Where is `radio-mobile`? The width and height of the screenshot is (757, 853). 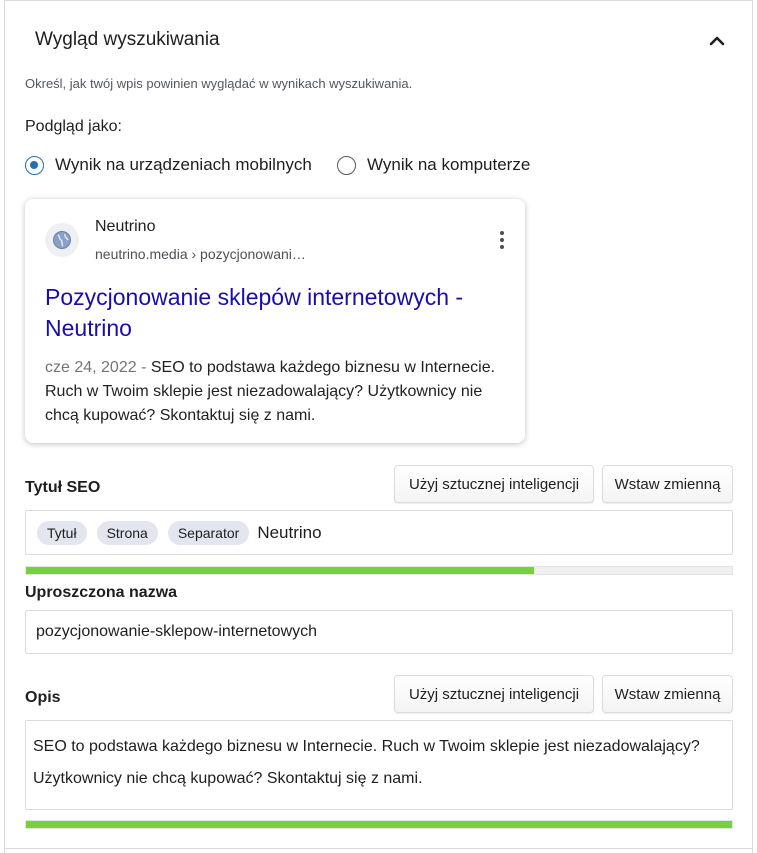
radio-mobile is located at coordinates (34, 165).